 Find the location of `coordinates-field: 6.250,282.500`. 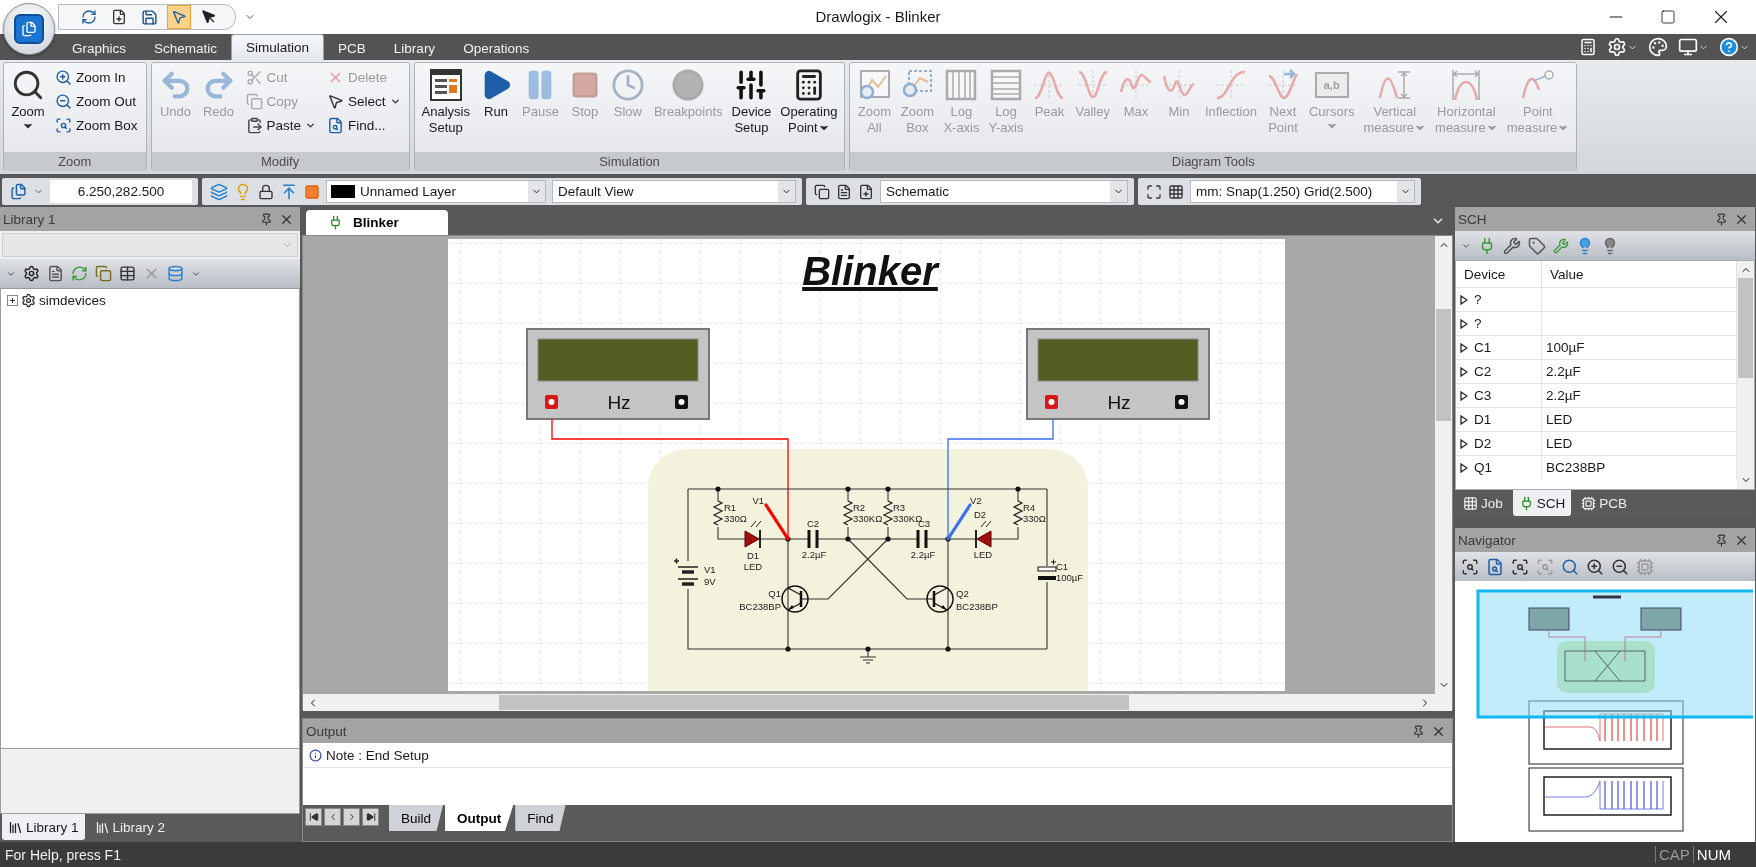

coordinates-field: 6.250,282.500 is located at coordinates (121, 191).